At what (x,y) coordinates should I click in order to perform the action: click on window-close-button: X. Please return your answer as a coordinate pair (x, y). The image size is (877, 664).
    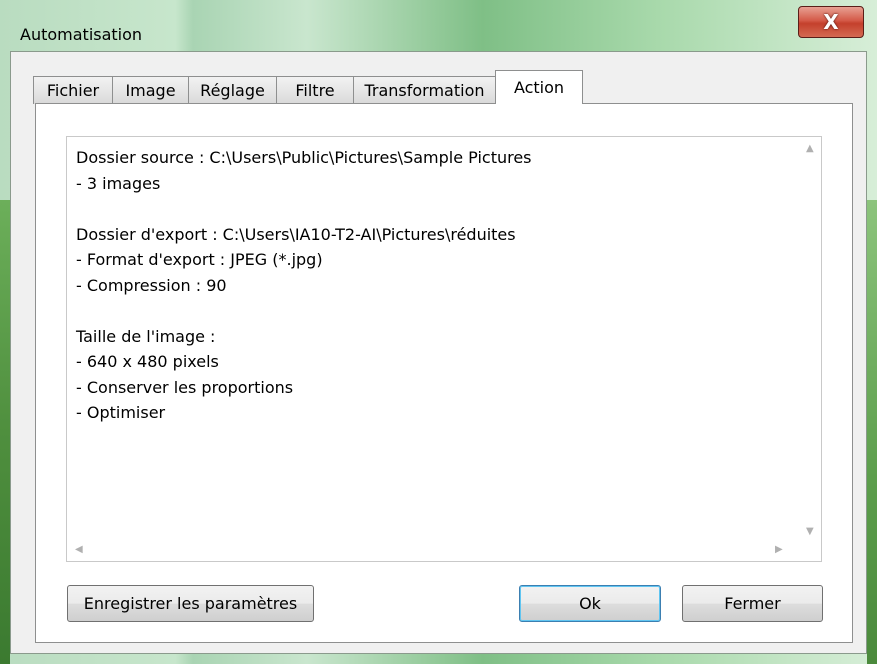
    Looking at the image, I should click on (831, 22).